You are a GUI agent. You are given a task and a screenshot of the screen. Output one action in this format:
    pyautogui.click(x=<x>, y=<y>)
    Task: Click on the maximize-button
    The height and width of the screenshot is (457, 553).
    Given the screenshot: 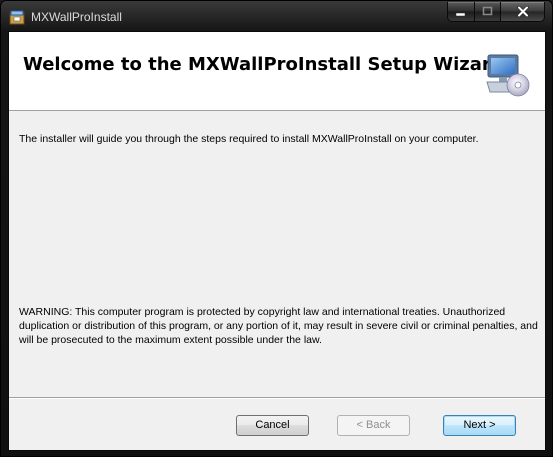 What is the action you would take?
    pyautogui.click(x=487, y=12)
    